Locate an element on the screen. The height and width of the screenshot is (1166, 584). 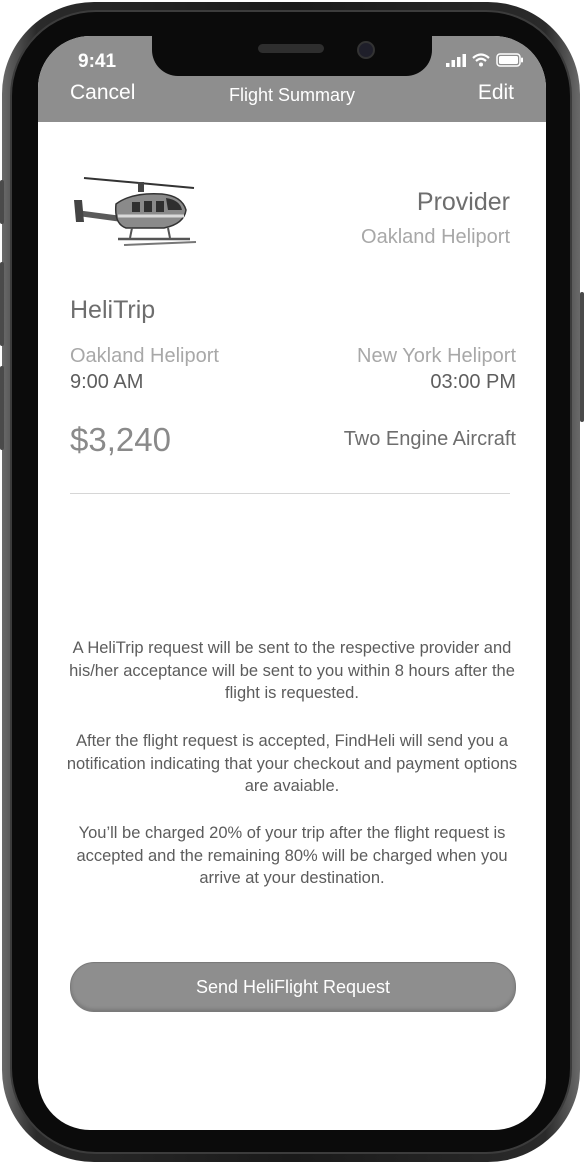
divider is located at coordinates (290, 493).